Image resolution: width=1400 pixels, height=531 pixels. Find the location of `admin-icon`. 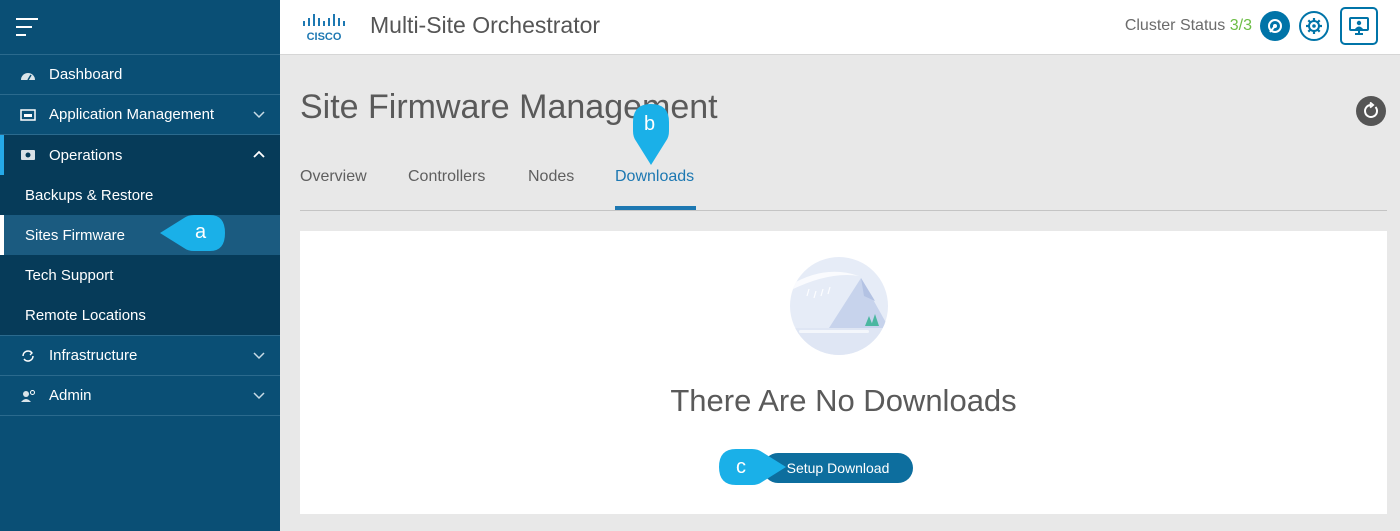

admin-icon is located at coordinates (28, 396).